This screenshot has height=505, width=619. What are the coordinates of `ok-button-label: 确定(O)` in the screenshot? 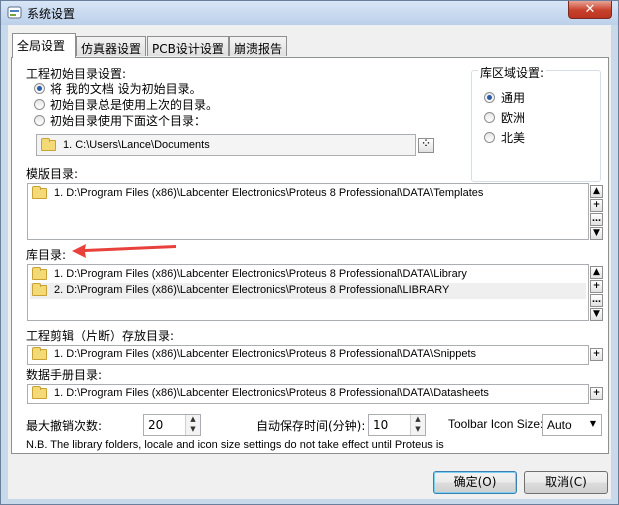 It's located at (475, 482).